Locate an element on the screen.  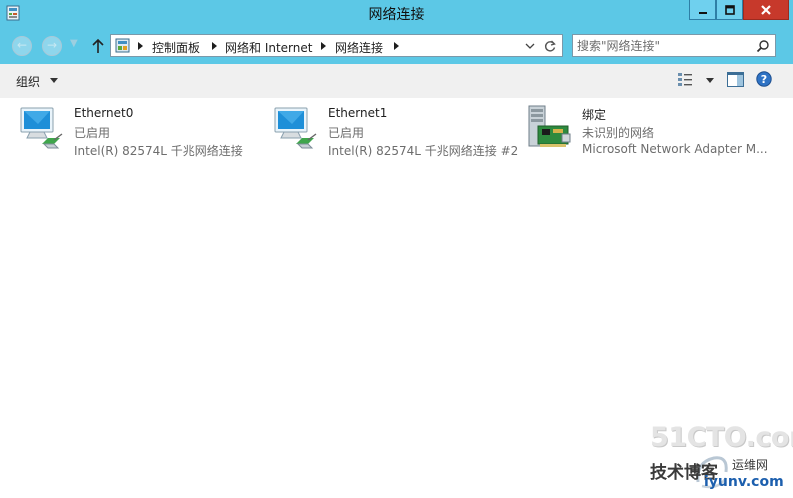
forward-button: → is located at coordinates (52, 46).